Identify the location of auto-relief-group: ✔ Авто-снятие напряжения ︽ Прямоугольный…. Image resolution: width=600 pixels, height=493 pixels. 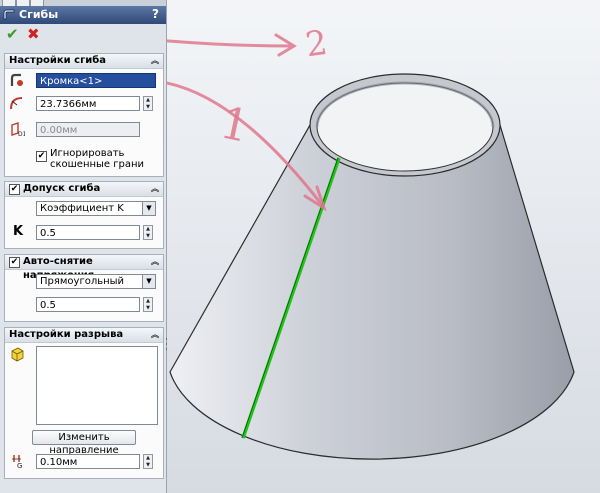
(84, 288).